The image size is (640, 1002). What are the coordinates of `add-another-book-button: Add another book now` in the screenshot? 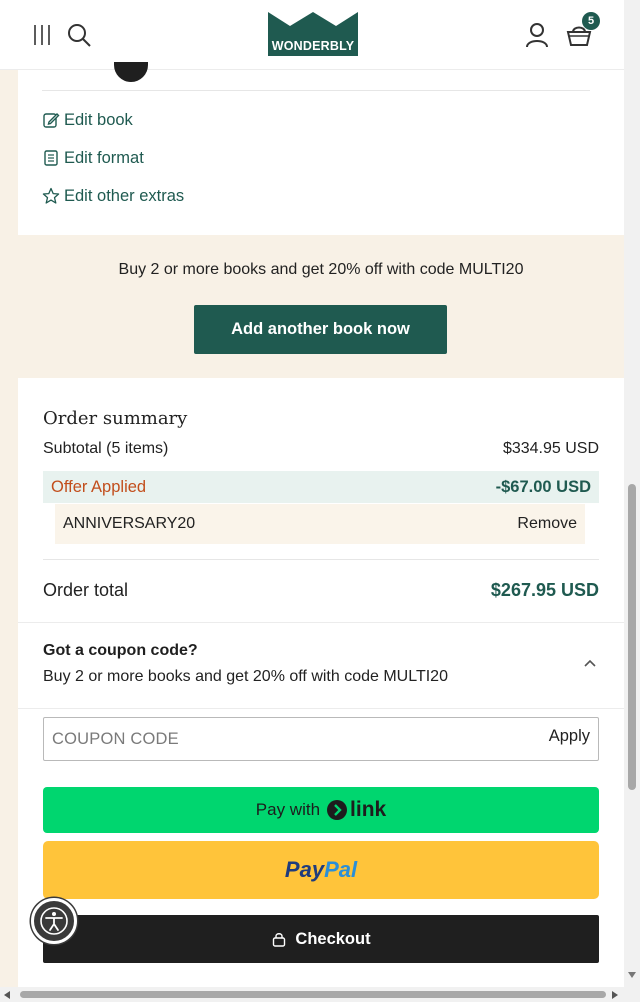 It's located at (320, 329).